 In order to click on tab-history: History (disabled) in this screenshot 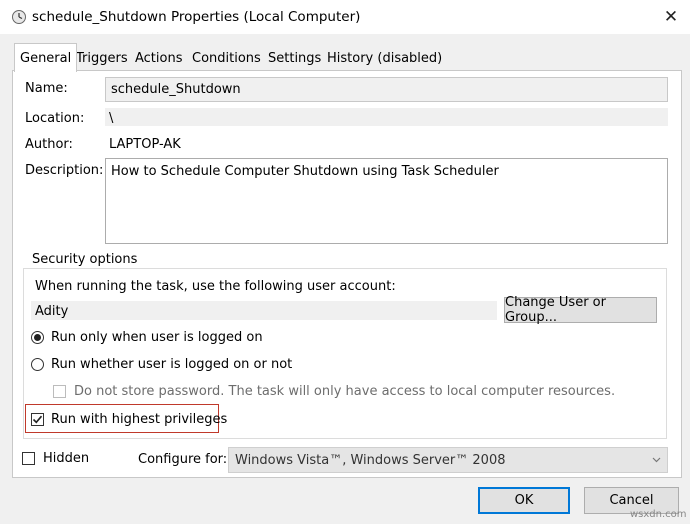, I will do `click(384, 58)`.